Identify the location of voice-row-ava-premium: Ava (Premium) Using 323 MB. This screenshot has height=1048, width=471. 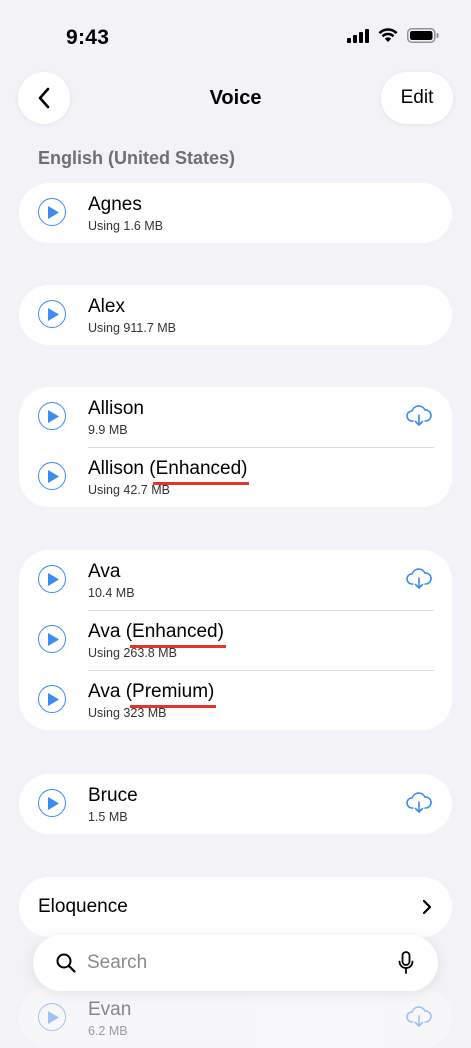
(235, 700).